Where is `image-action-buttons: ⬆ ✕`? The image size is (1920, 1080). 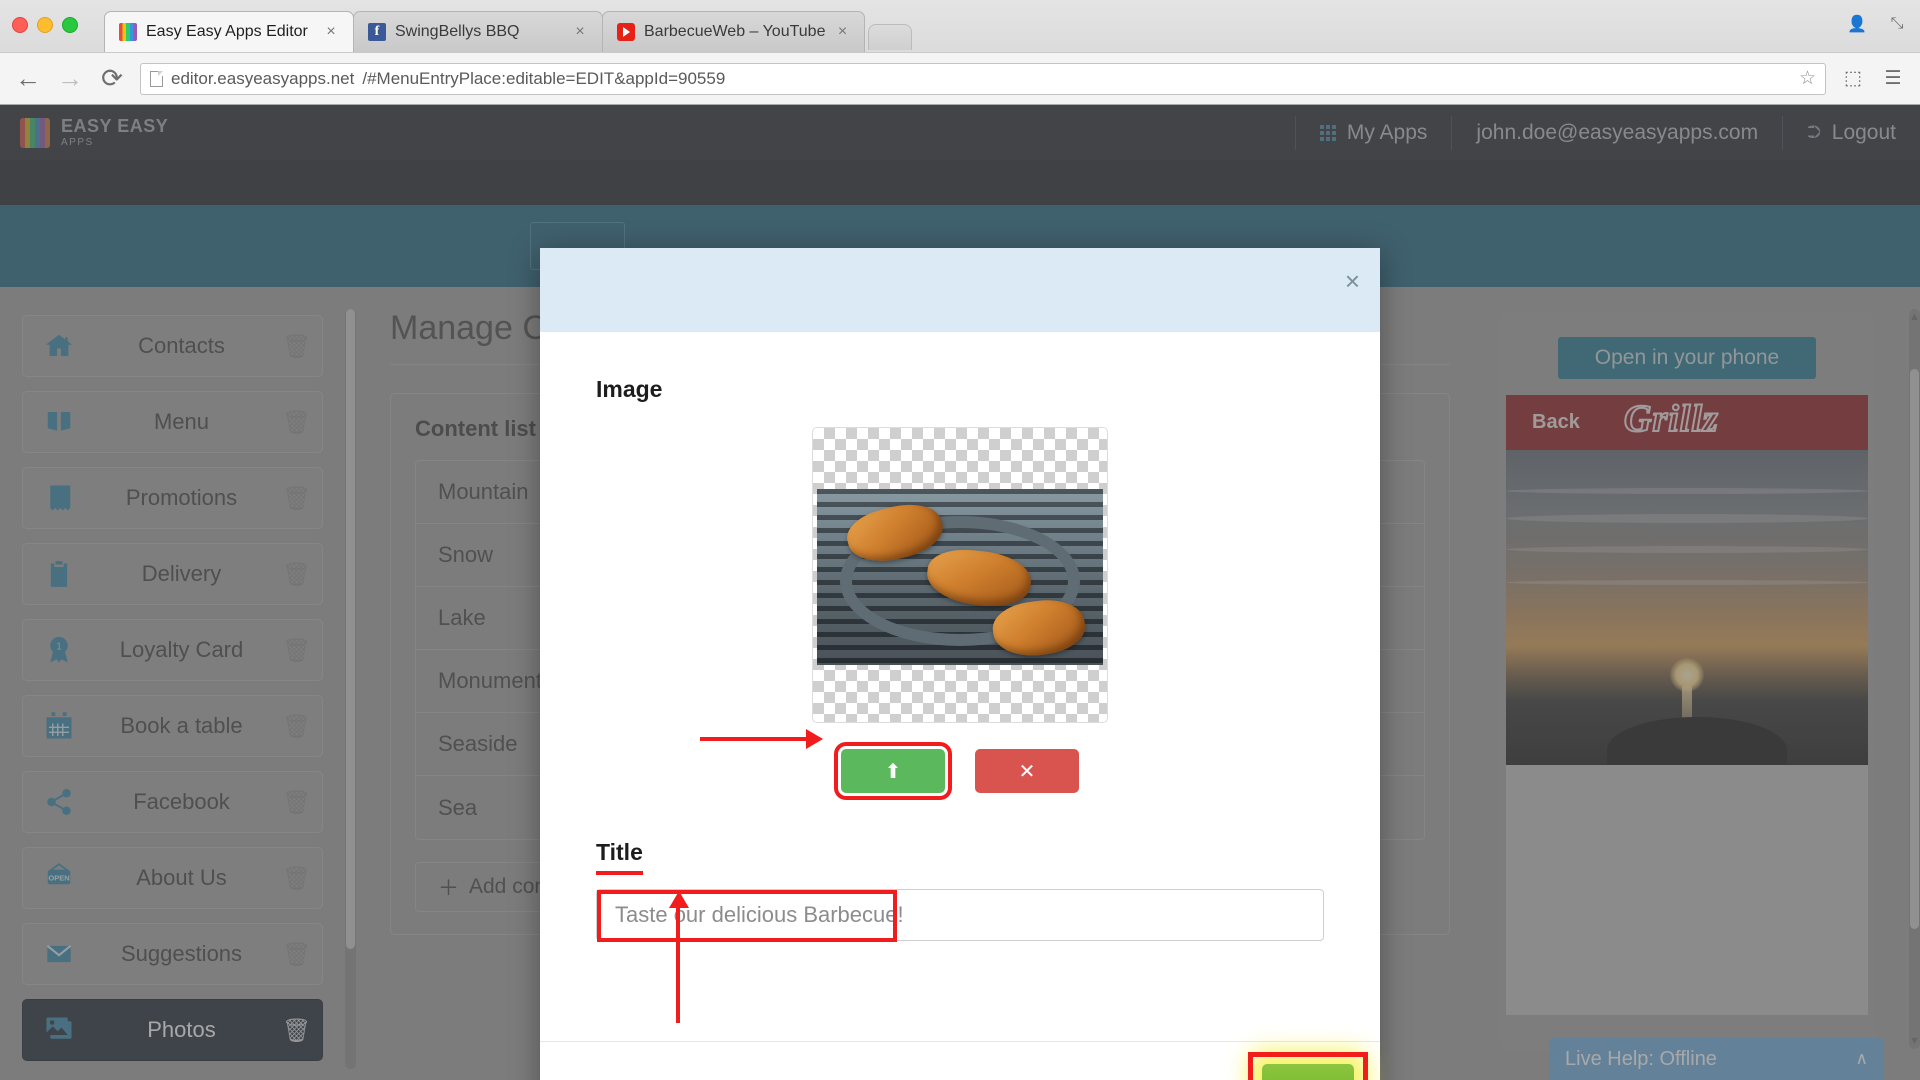
image-action-buttons: ⬆ ✕ is located at coordinates (960, 771).